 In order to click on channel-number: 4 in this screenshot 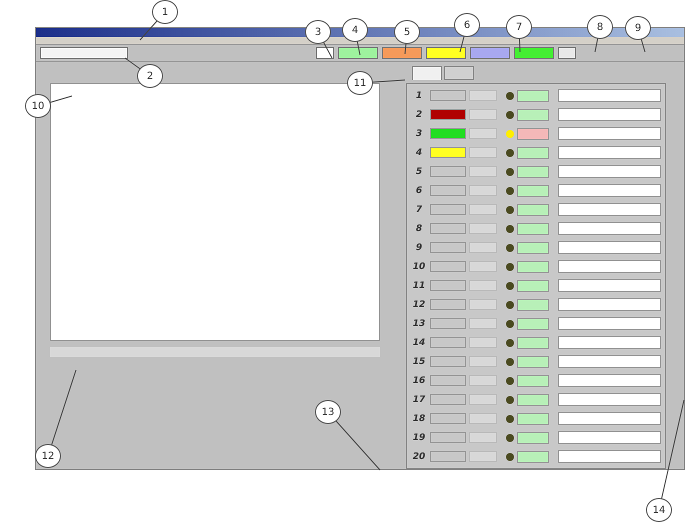, I will do `click(419, 153)`.